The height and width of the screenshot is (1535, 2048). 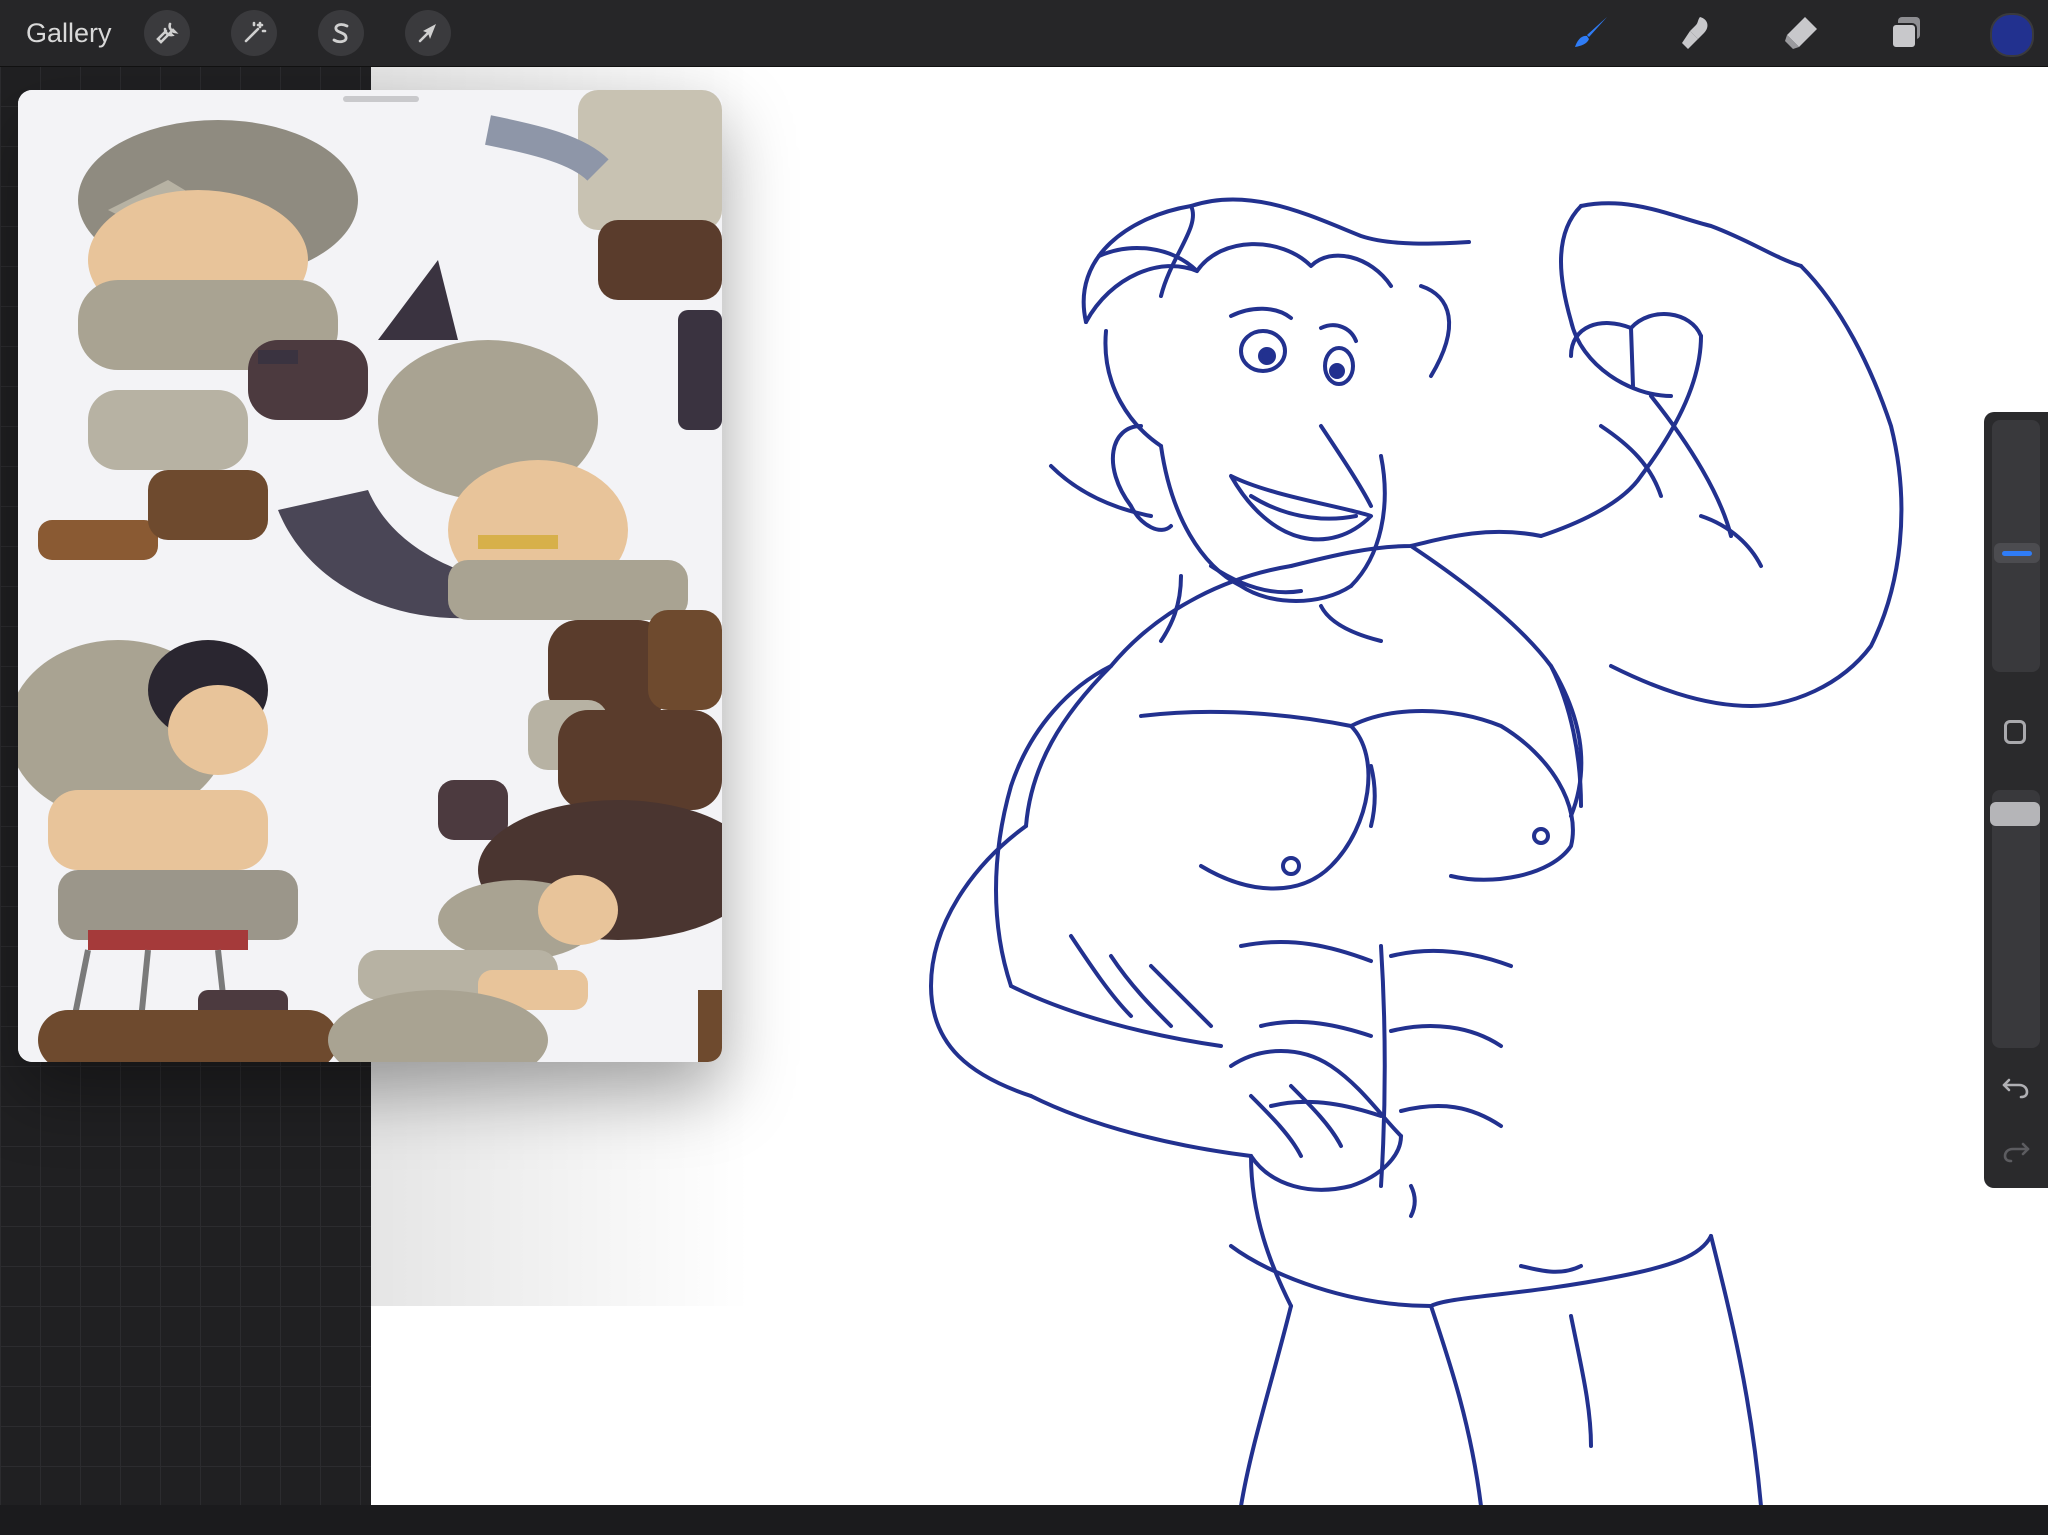 What do you see at coordinates (1024, 1520) in the screenshot?
I see `bottom-bar` at bounding box center [1024, 1520].